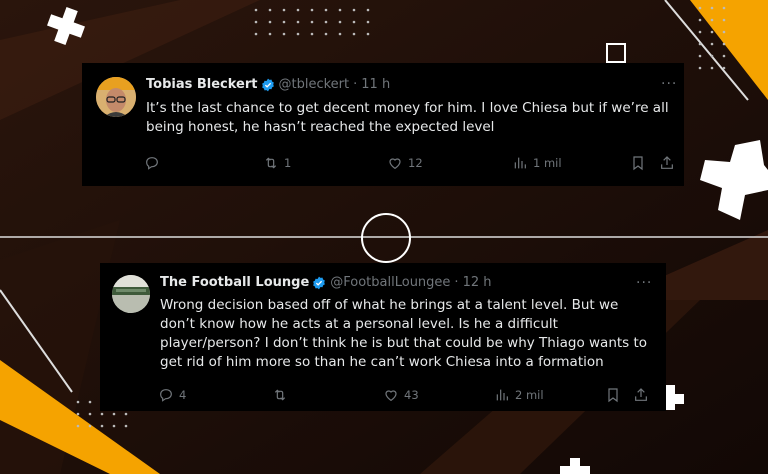 This screenshot has height=474, width=768. Describe the element at coordinates (183, 395) in the screenshot. I see `reply-count: 4` at that location.